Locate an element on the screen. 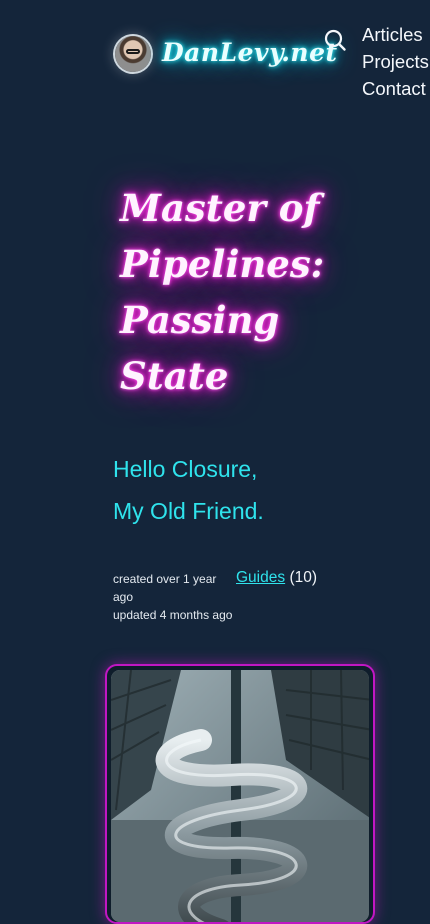  subtitle-line: Hello Closure, is located at coordinates (185, 469).